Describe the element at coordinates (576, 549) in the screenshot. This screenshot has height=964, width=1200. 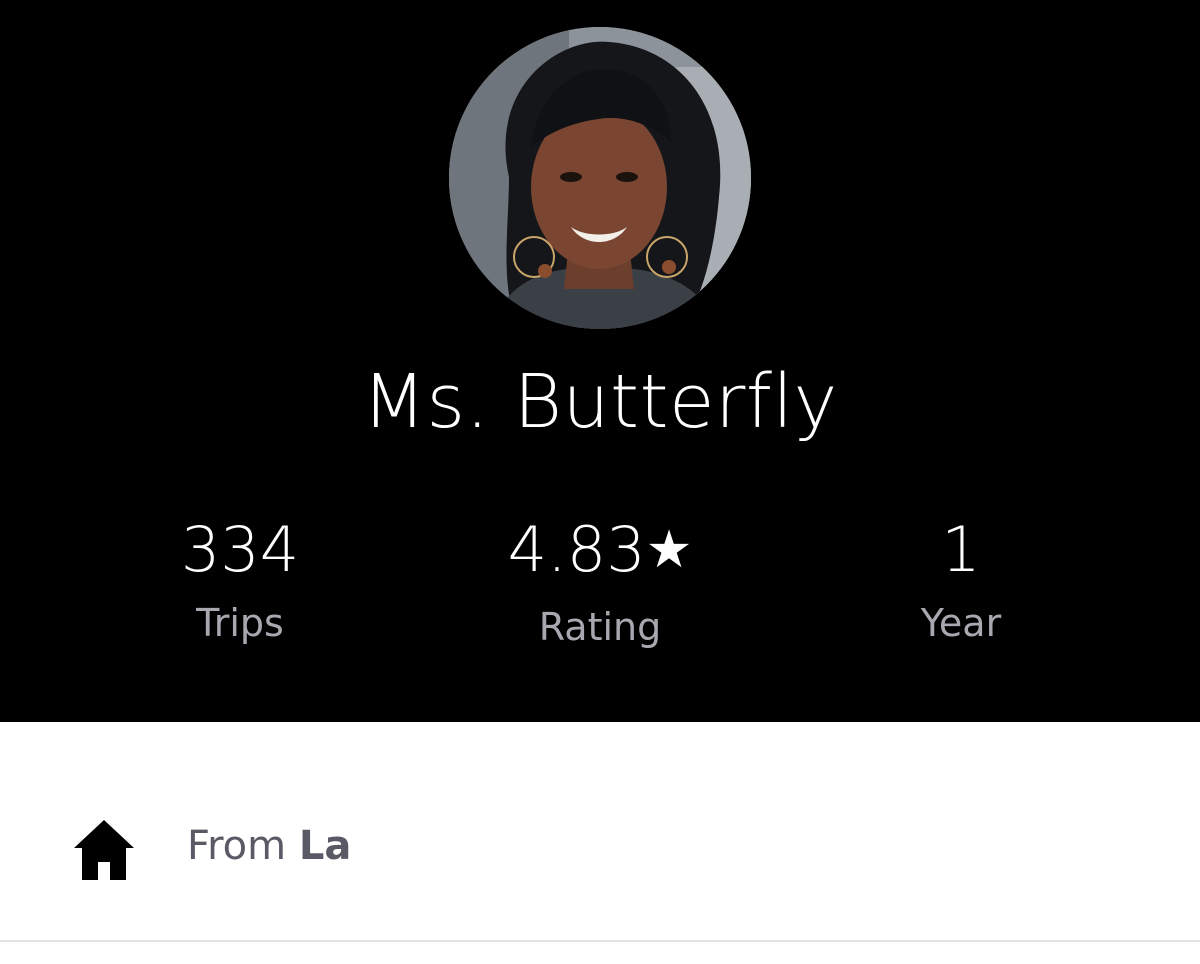
I see `rating-value: 4.83` at that location.